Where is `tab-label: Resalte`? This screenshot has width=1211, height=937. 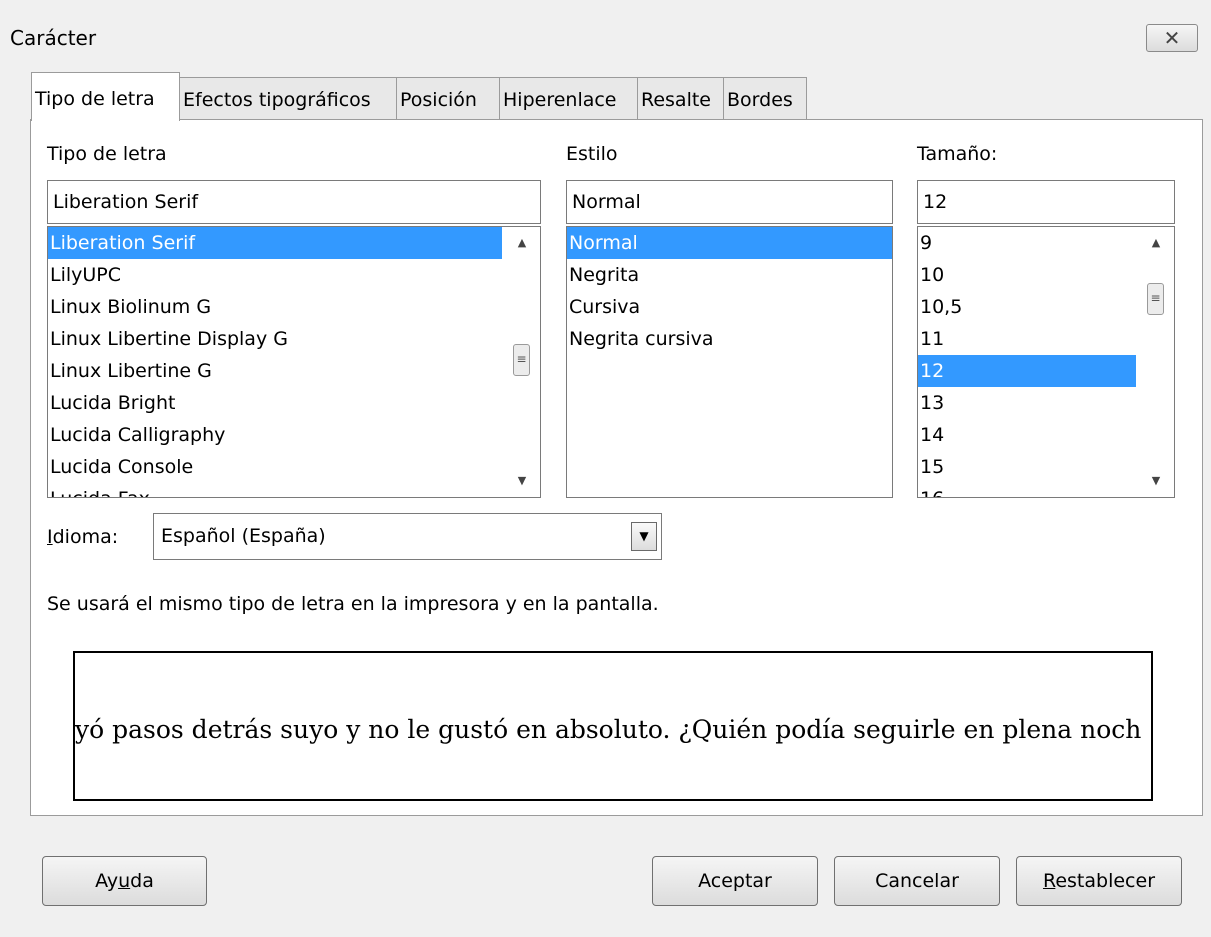
tab-label: Resalte is located at coordinates (676, 100).